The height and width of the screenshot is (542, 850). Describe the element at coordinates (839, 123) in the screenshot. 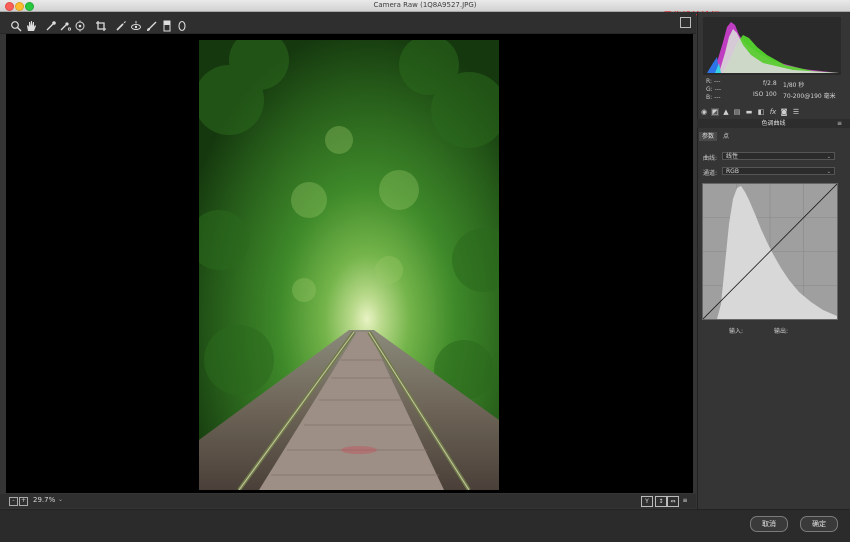

I see `panel-menu-icon: ≡` at that location.